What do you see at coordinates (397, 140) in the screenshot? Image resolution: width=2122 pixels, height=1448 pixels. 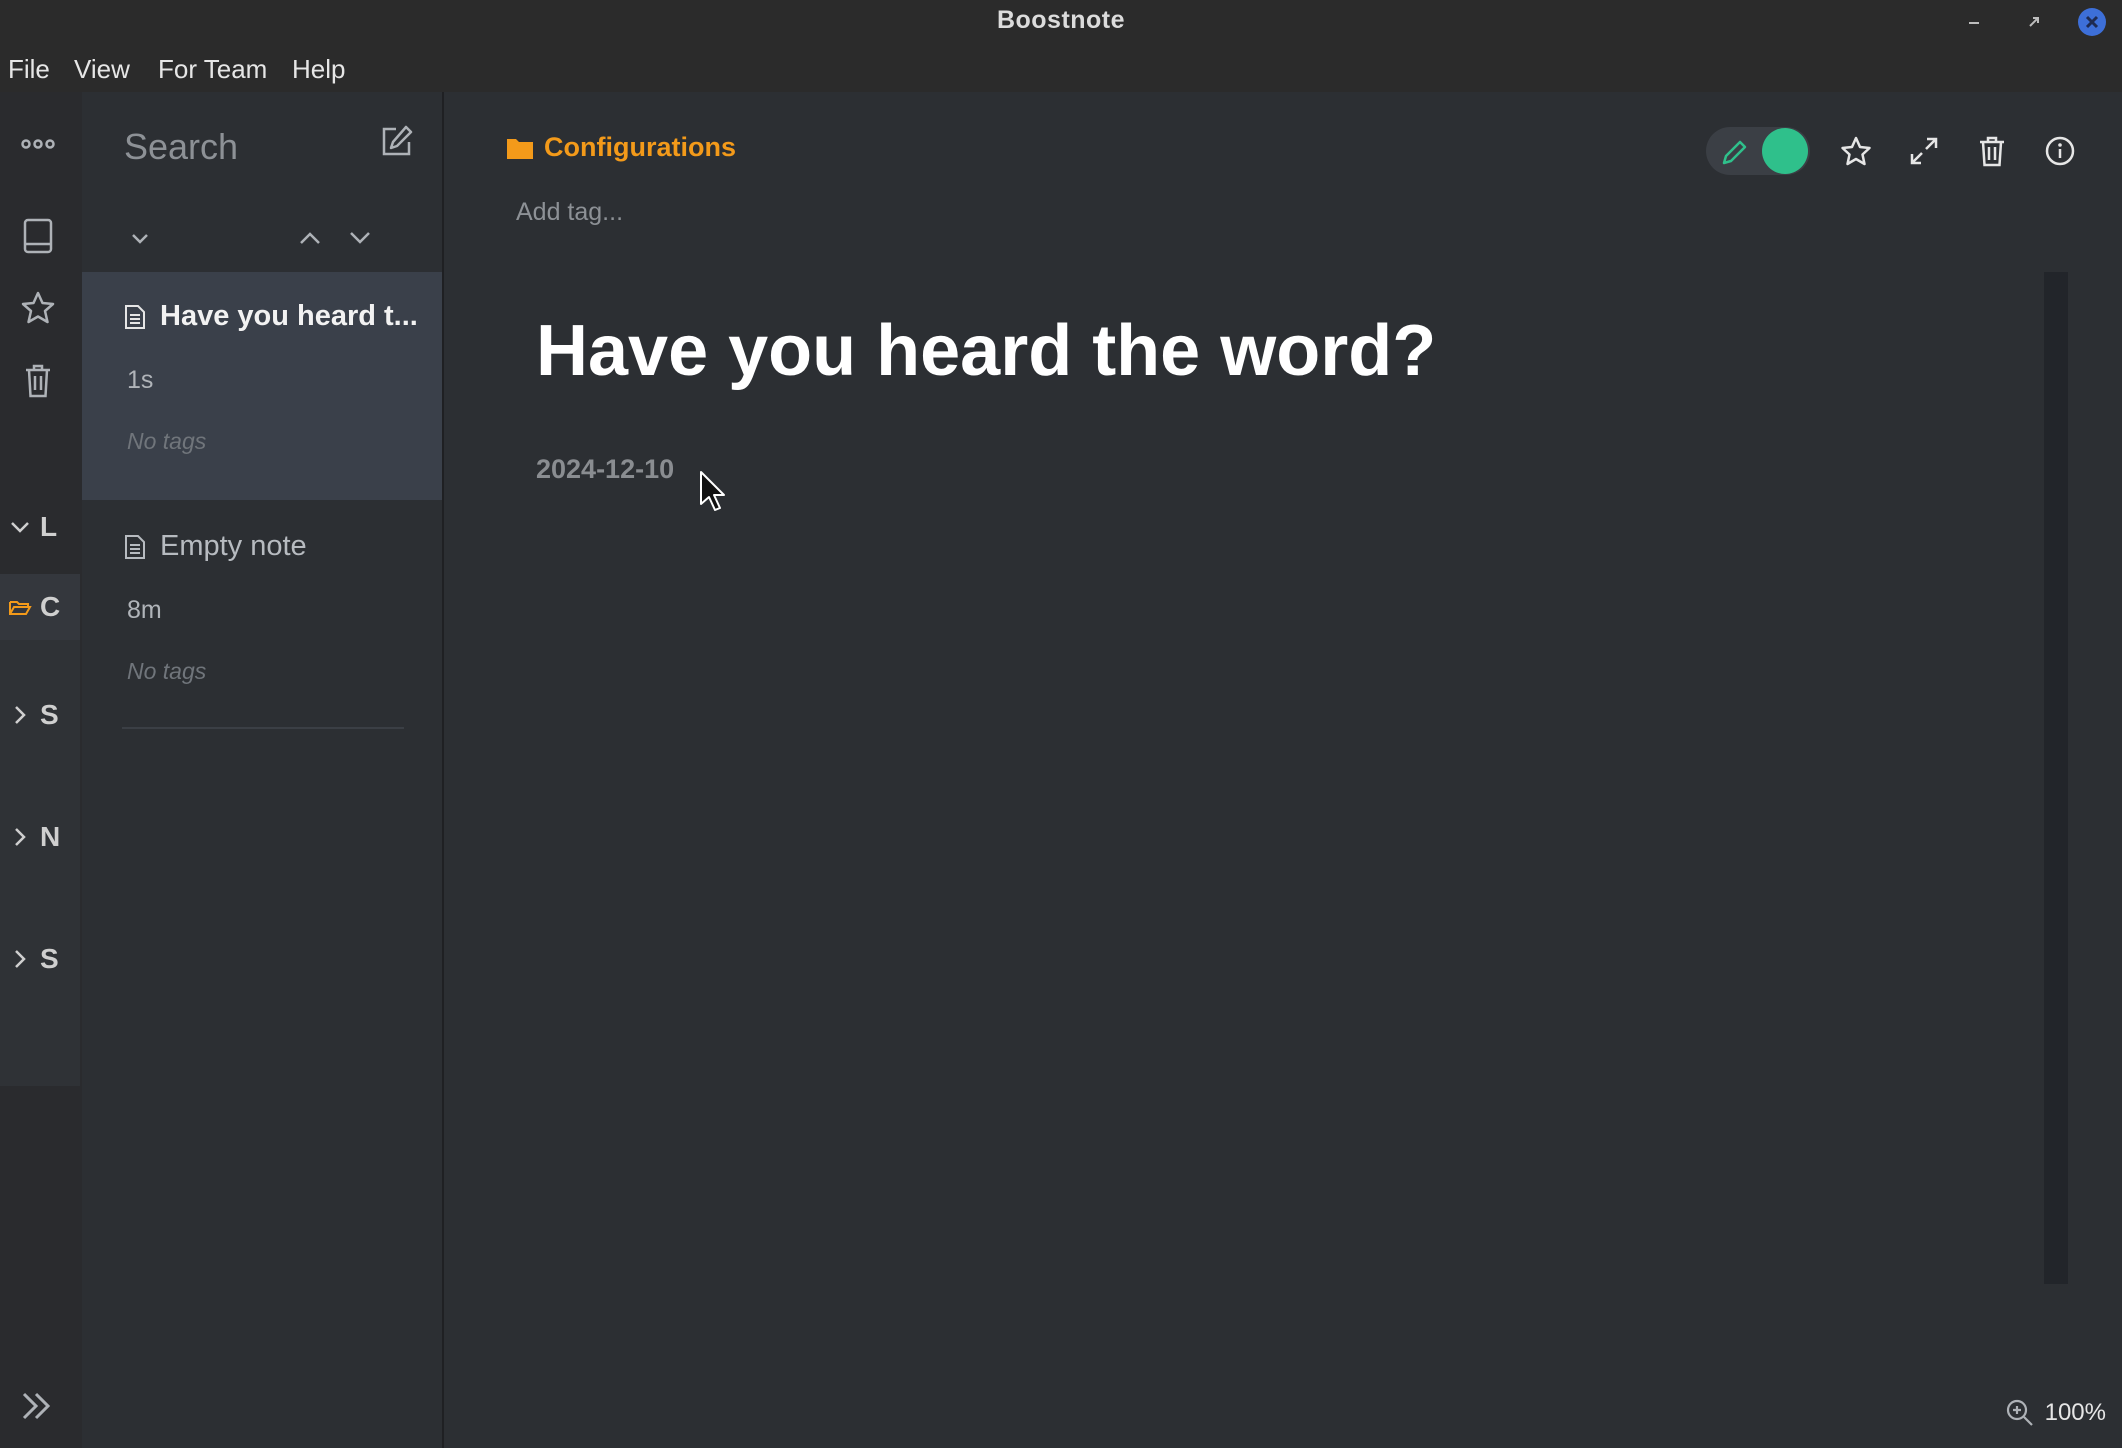 I see `new-note-icon` at bounding box center [397, 140].